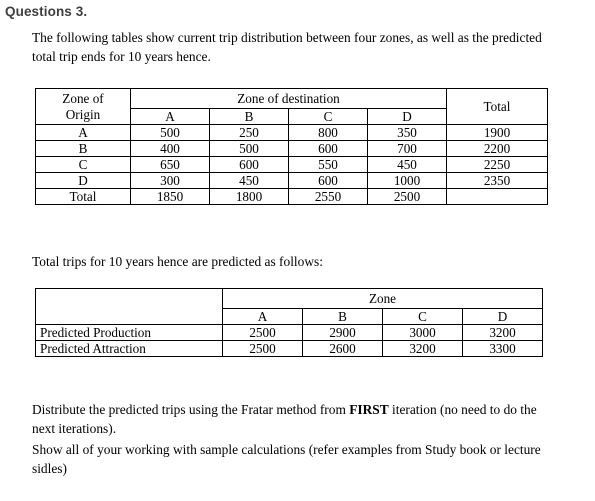  I want to click on header-zone-of-origin: Zone of Origin, so click(83, 106).